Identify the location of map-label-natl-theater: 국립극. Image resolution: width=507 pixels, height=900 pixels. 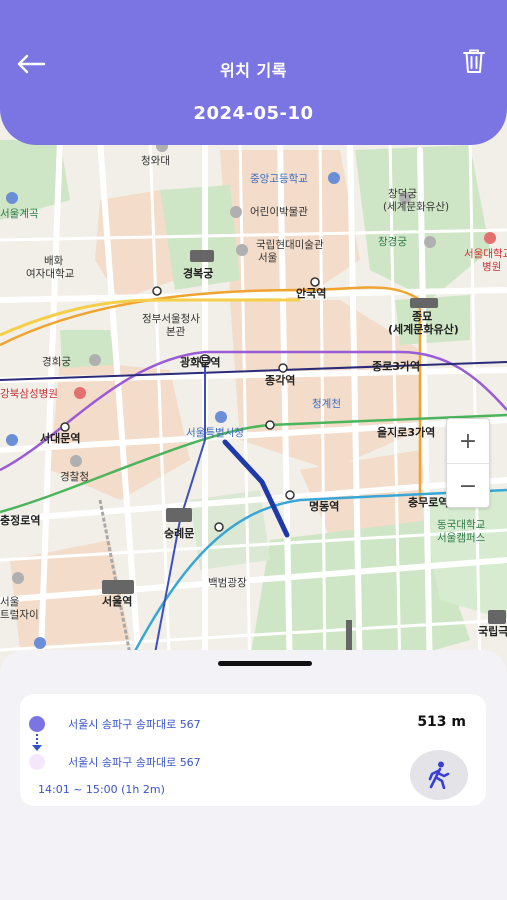
(492, 631).